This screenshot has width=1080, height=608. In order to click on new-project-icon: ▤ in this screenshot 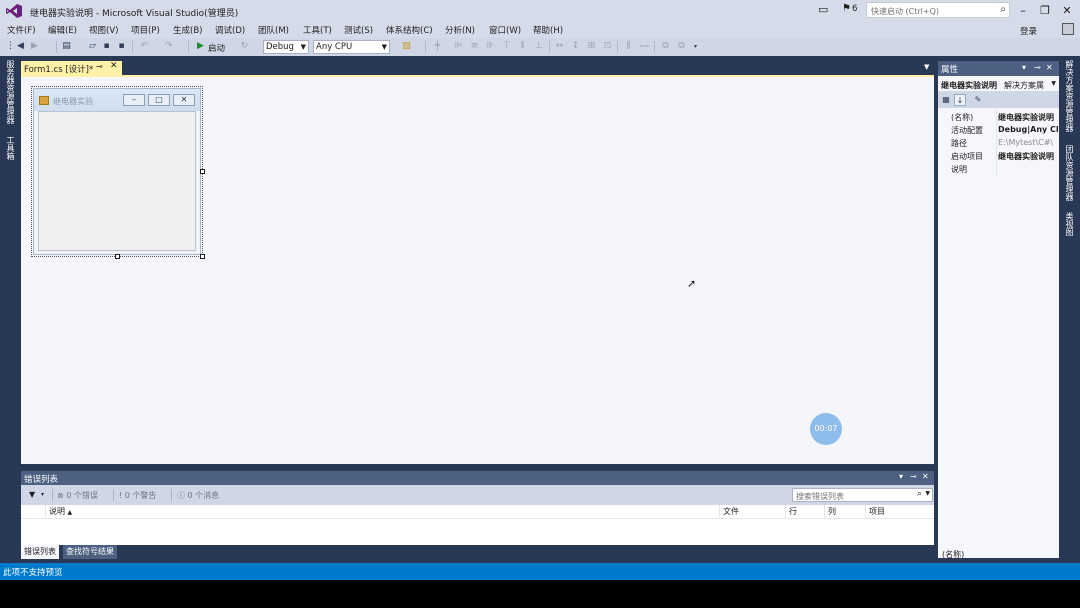, I will do `click(66, 46)`.